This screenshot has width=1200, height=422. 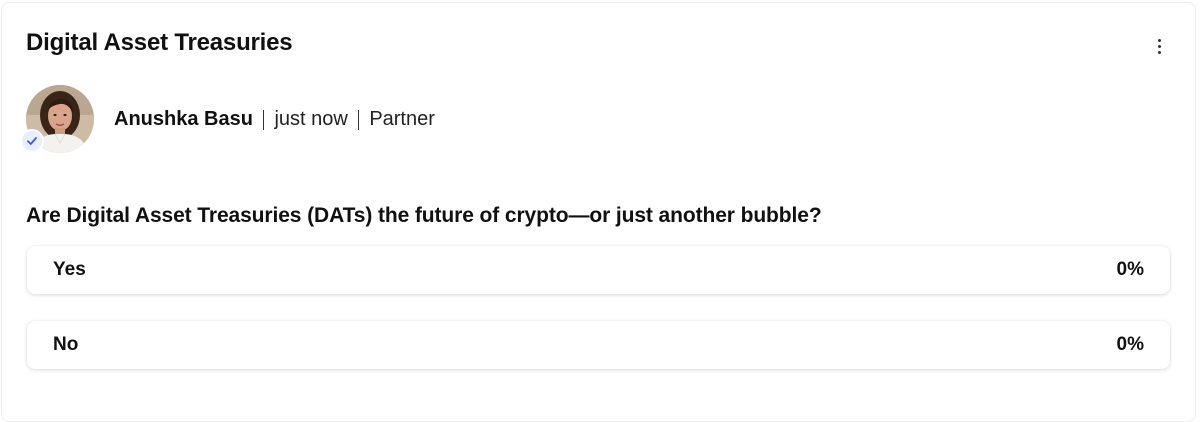 I want to click on poll-option-yes: Yes 0%, so click(x=598, y=270).